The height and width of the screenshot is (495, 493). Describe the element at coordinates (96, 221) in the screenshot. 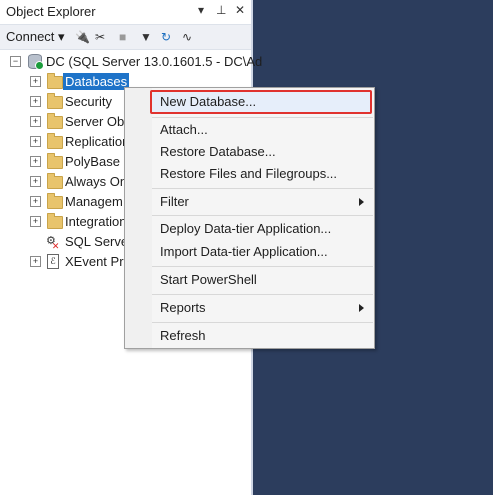

I see `tree-item-label: Integration` at that location.